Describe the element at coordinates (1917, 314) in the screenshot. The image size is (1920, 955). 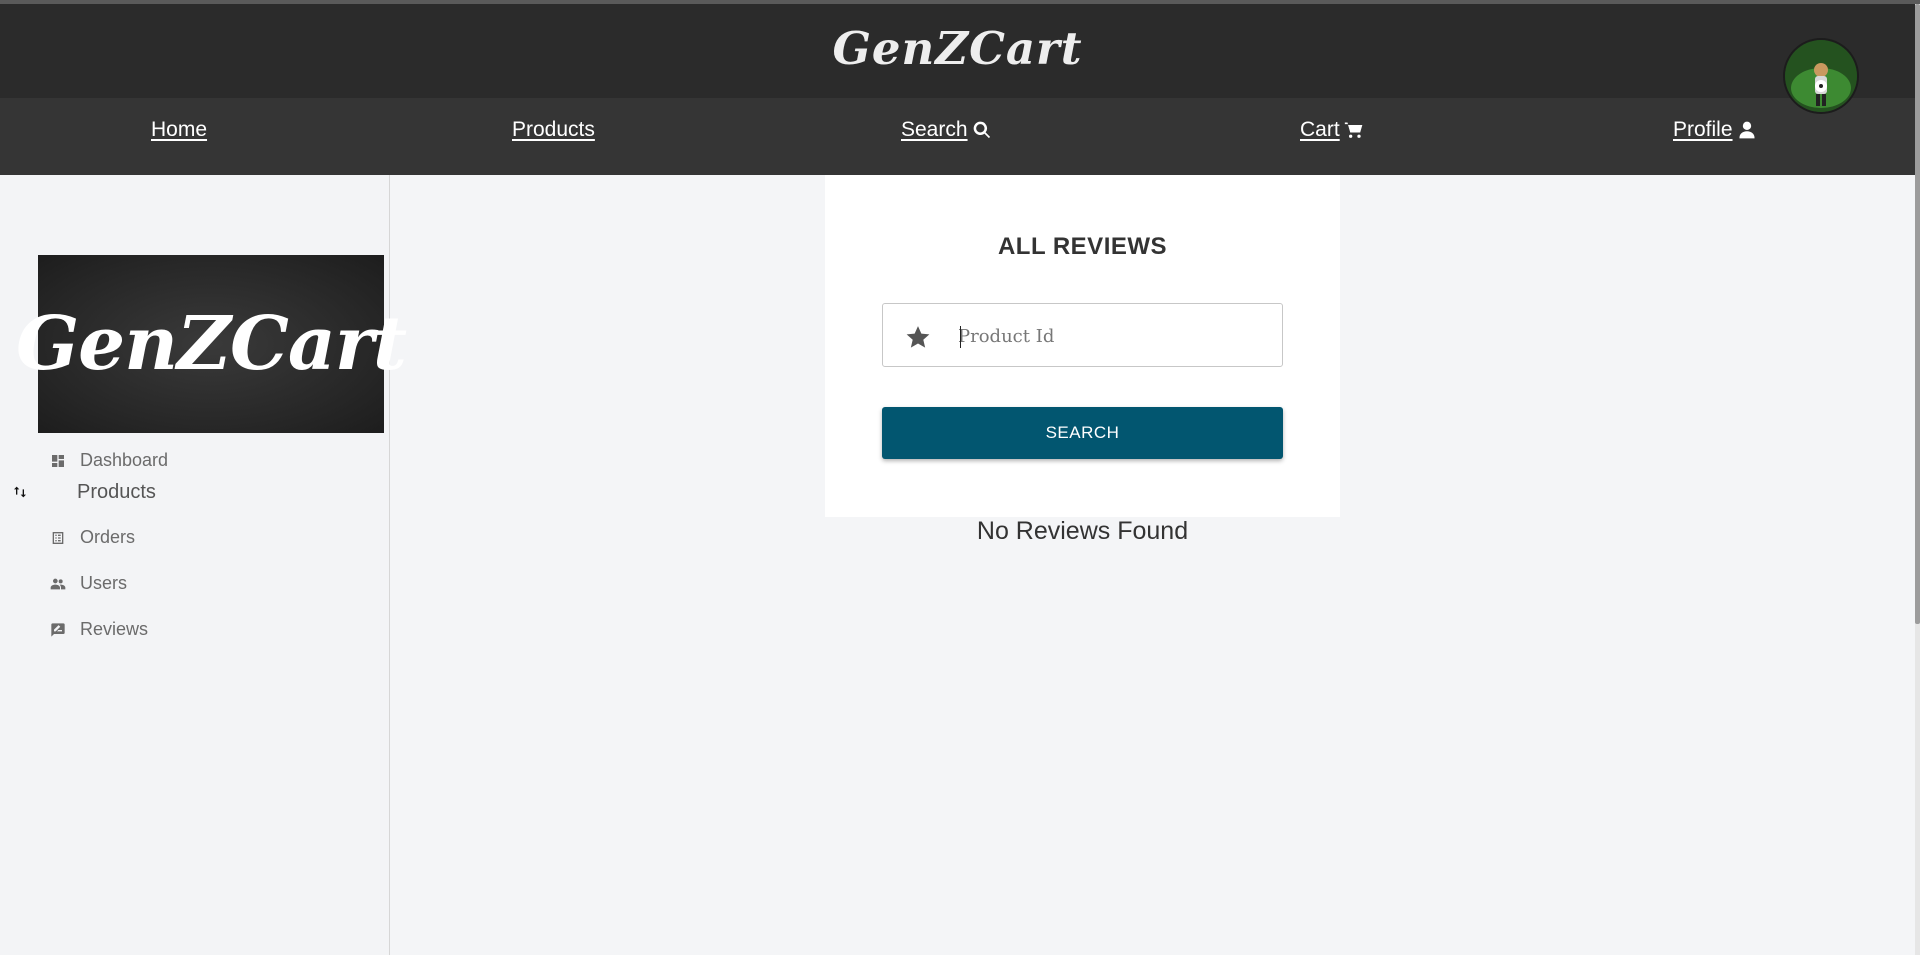
I see `page-scrollbar-thumb` at that location.